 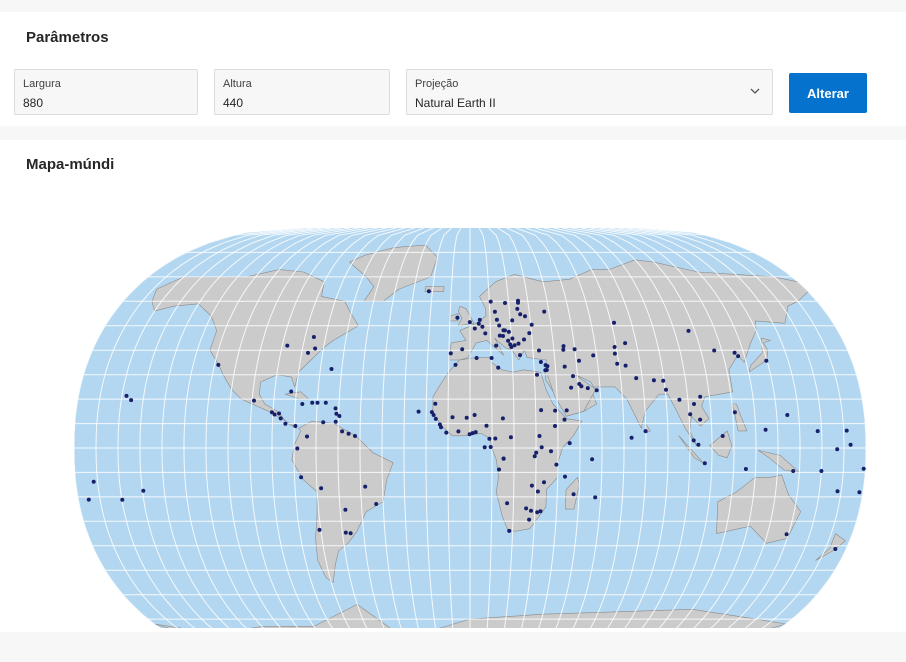 I want to click on width-input: 880, so click(x=33, y=103).